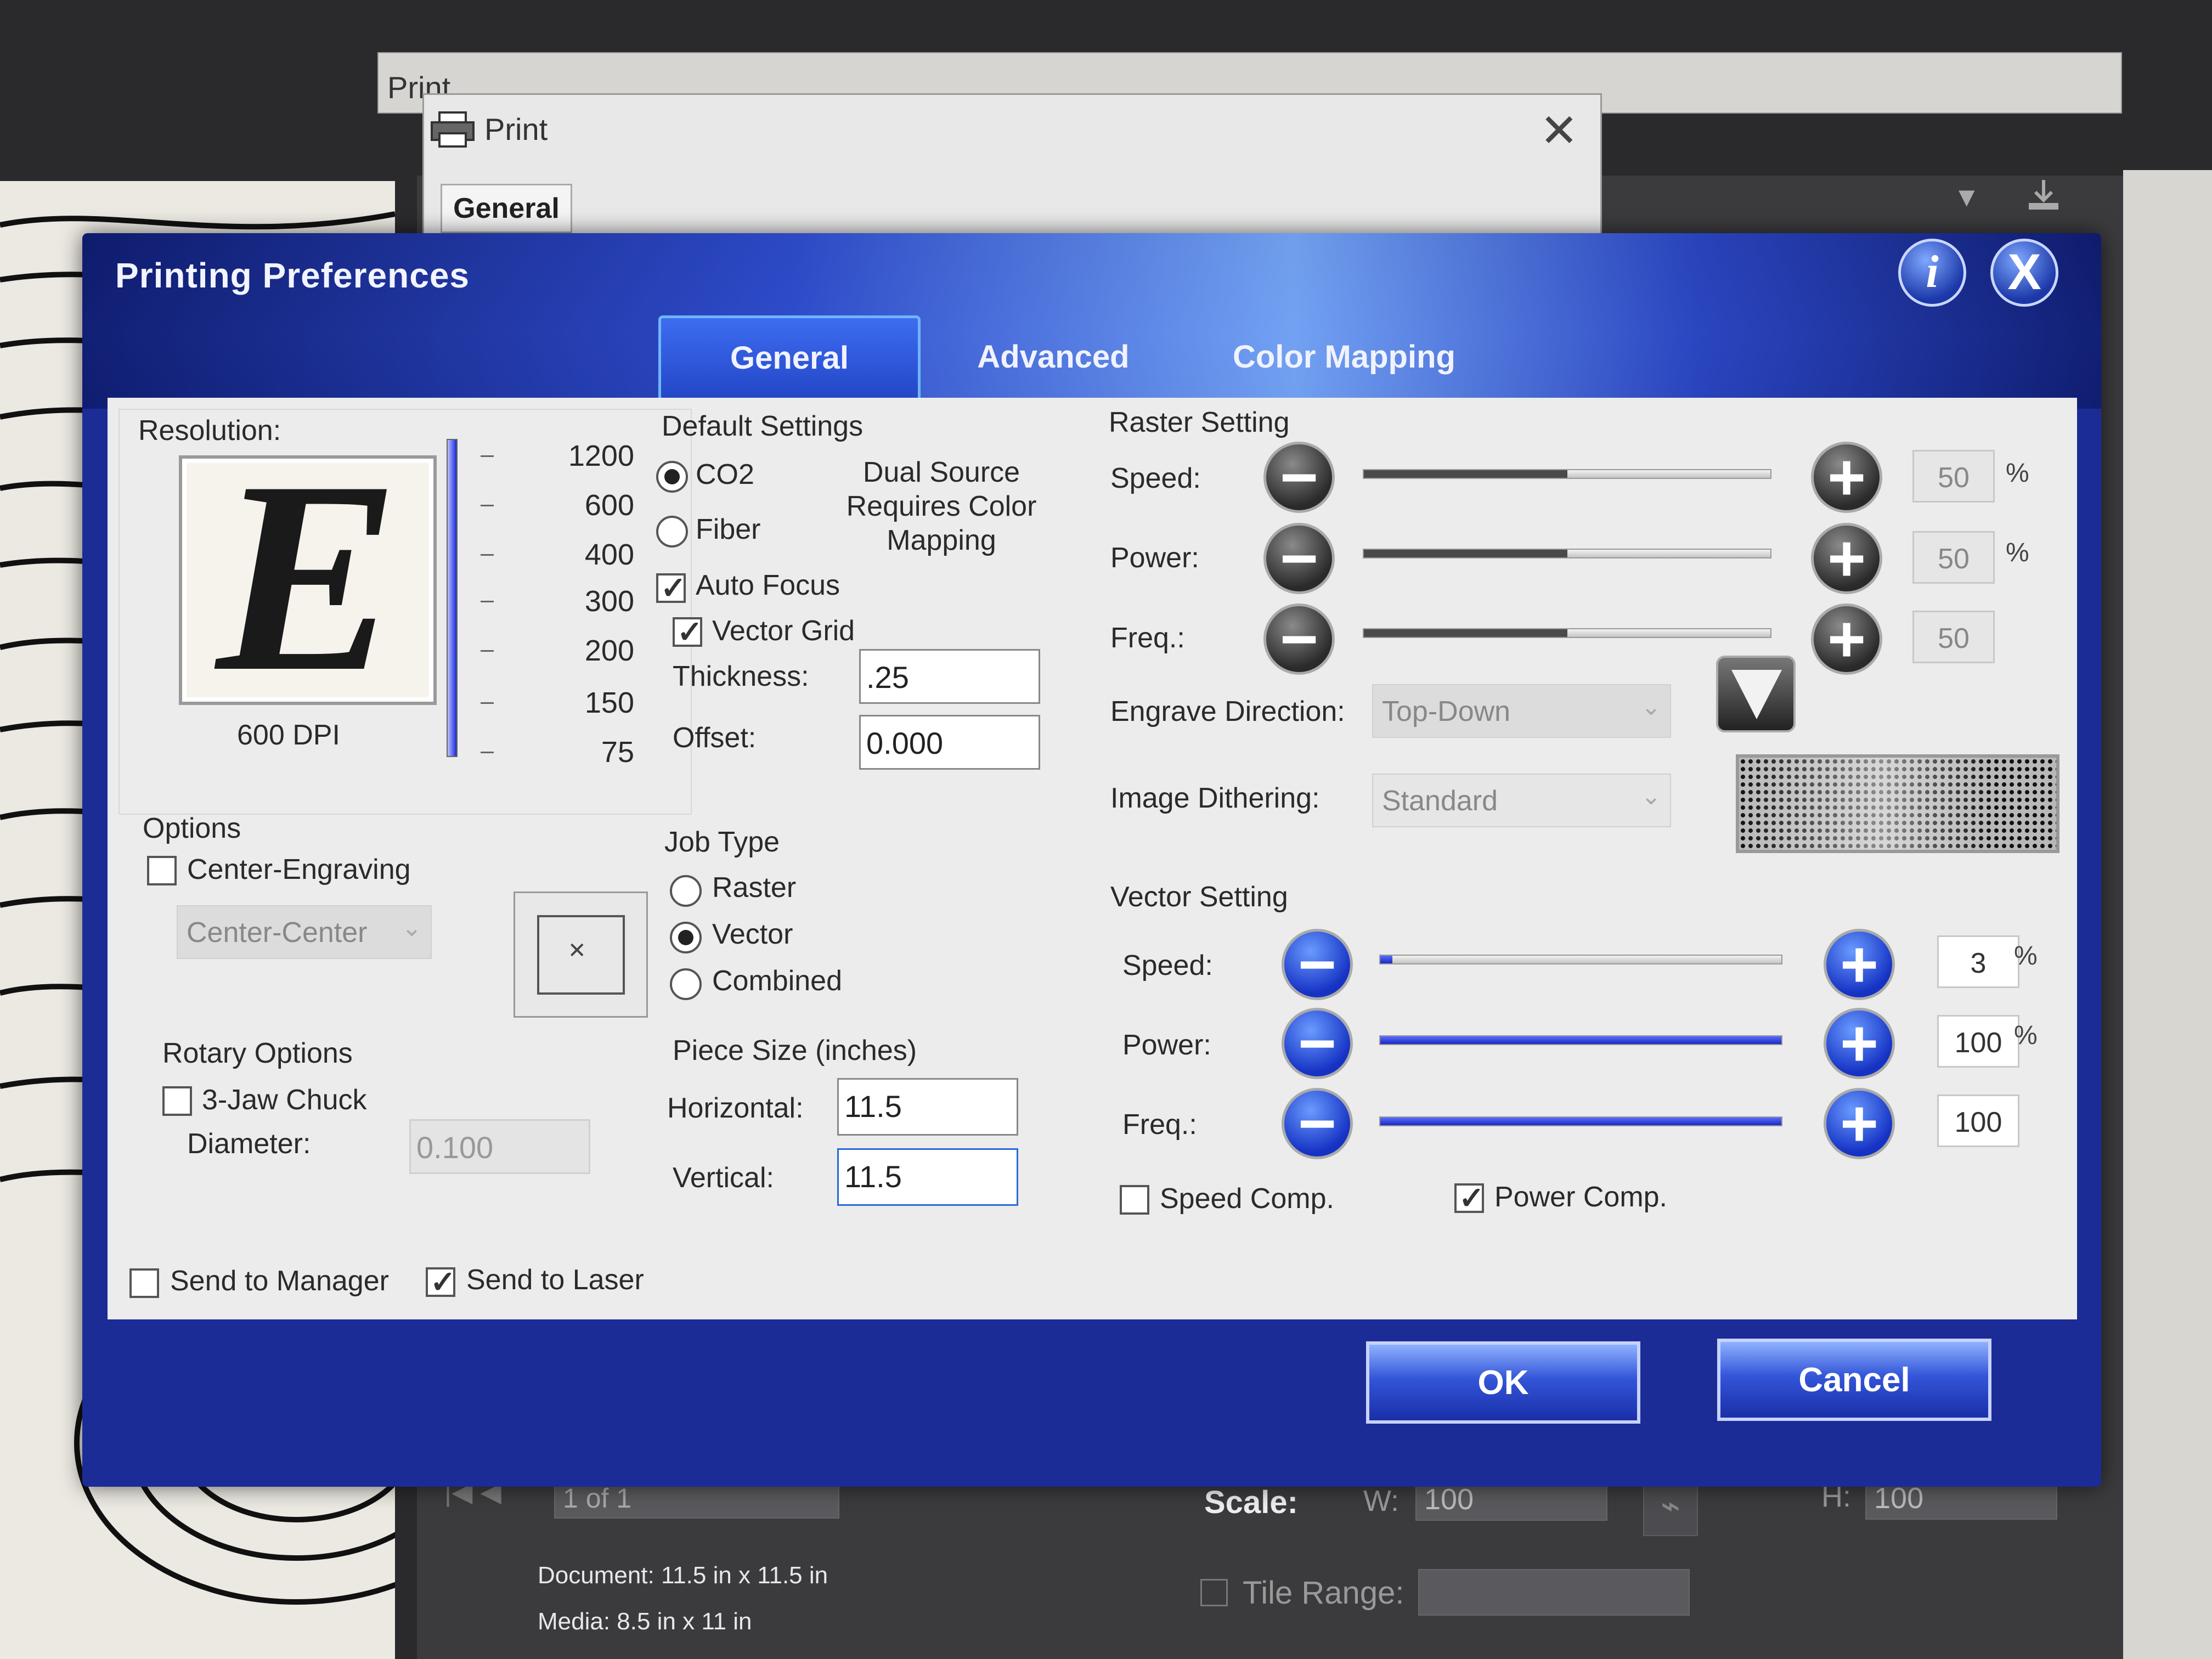  What do you see at coordinates (1554, 1592) in the screenshot?
I see `tile-range-field` at bounding box center [1554, 1592].